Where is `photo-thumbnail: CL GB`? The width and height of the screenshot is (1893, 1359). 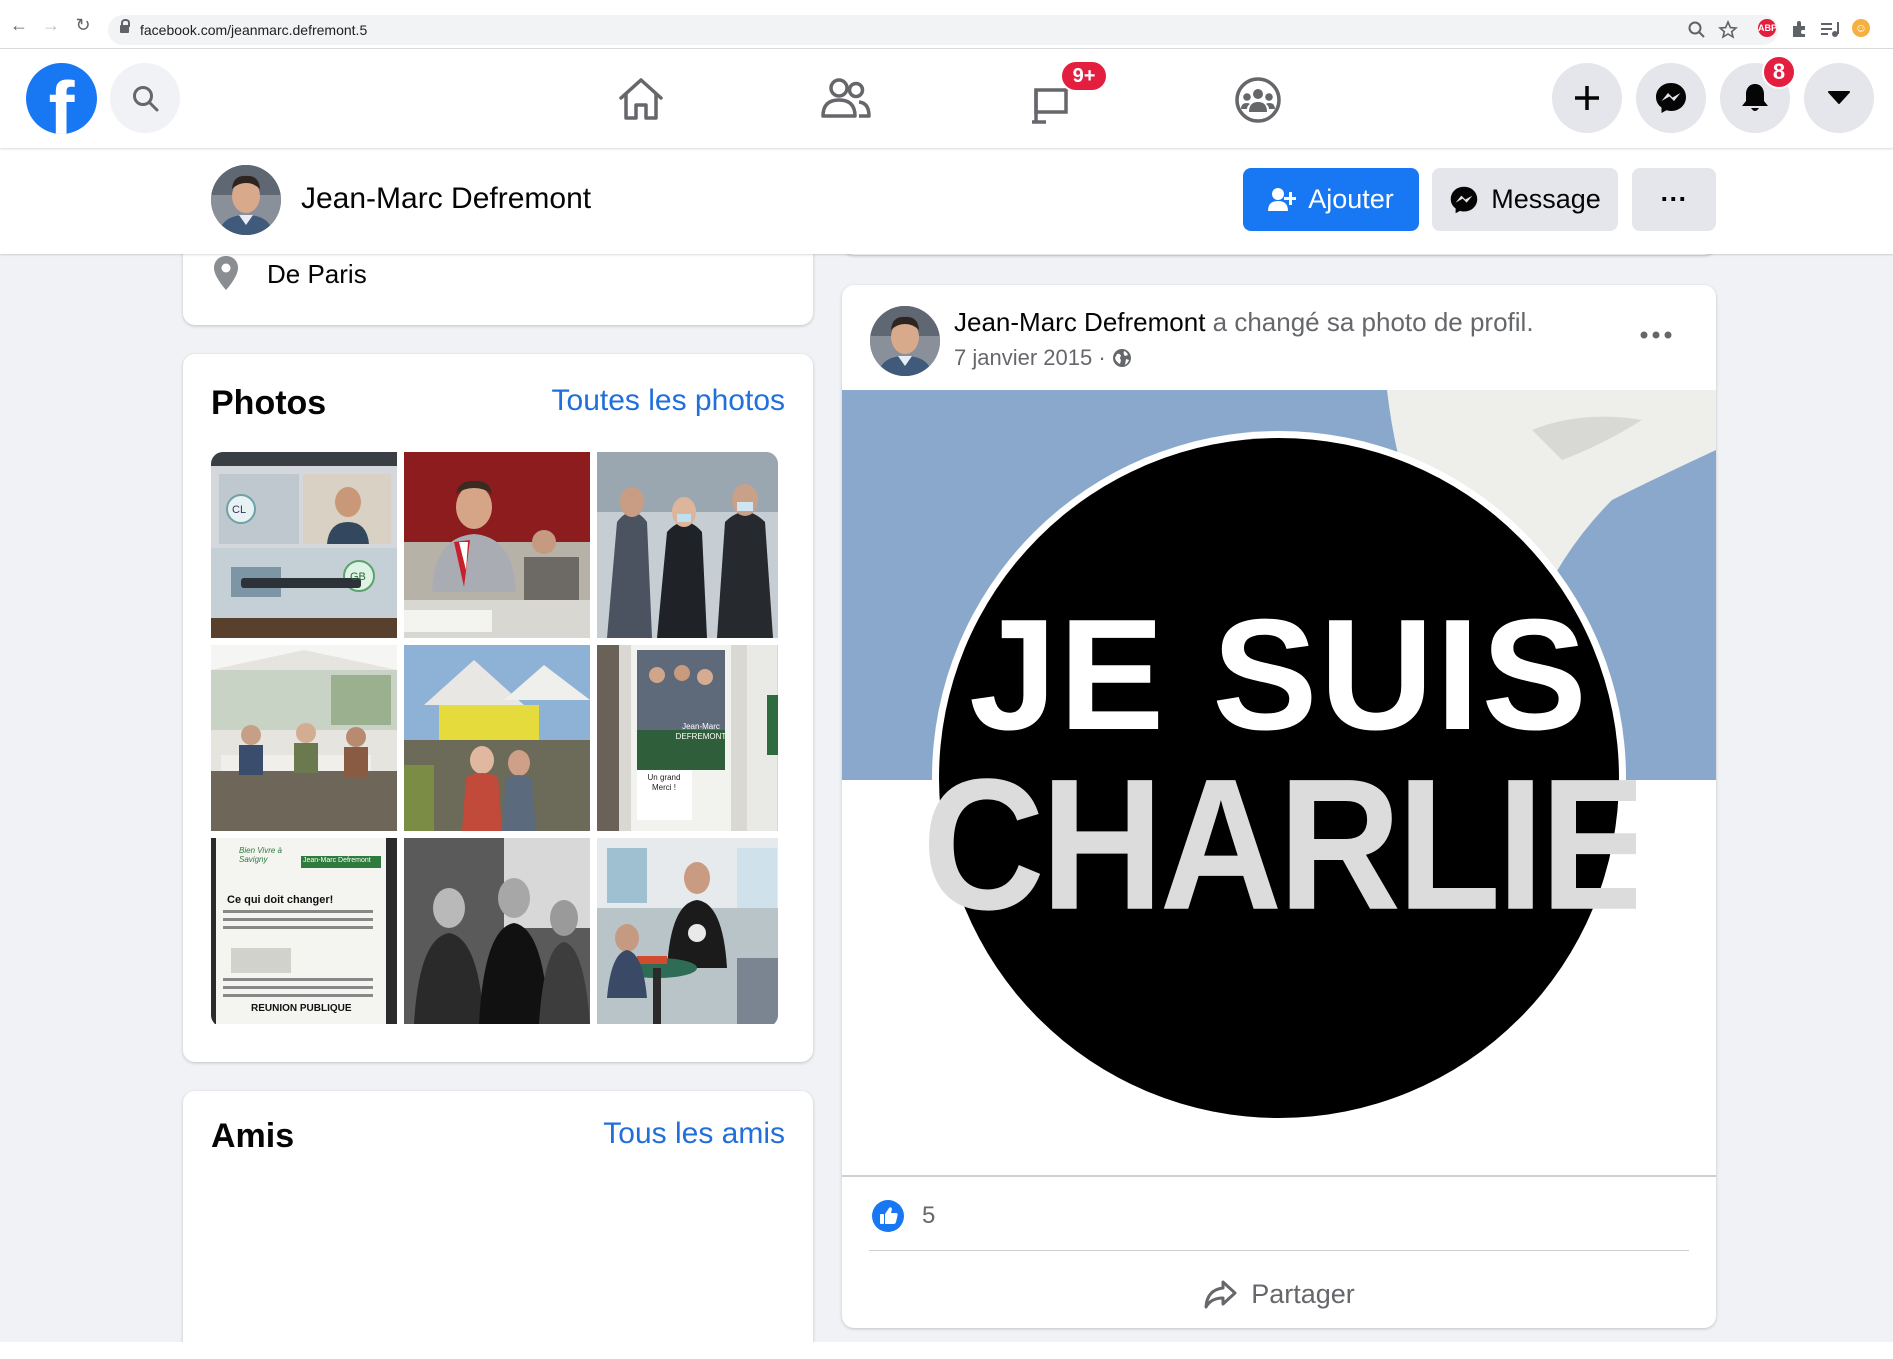 photo-thumbnail: CL GB is located at coordinates (304, 545).